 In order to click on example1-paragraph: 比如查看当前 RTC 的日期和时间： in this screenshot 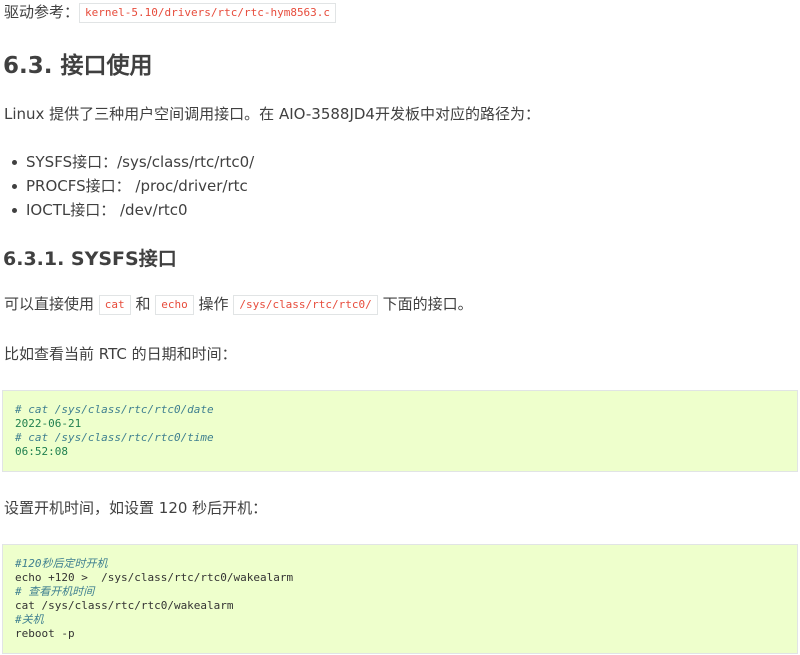, I will do `click(120, 354)`.